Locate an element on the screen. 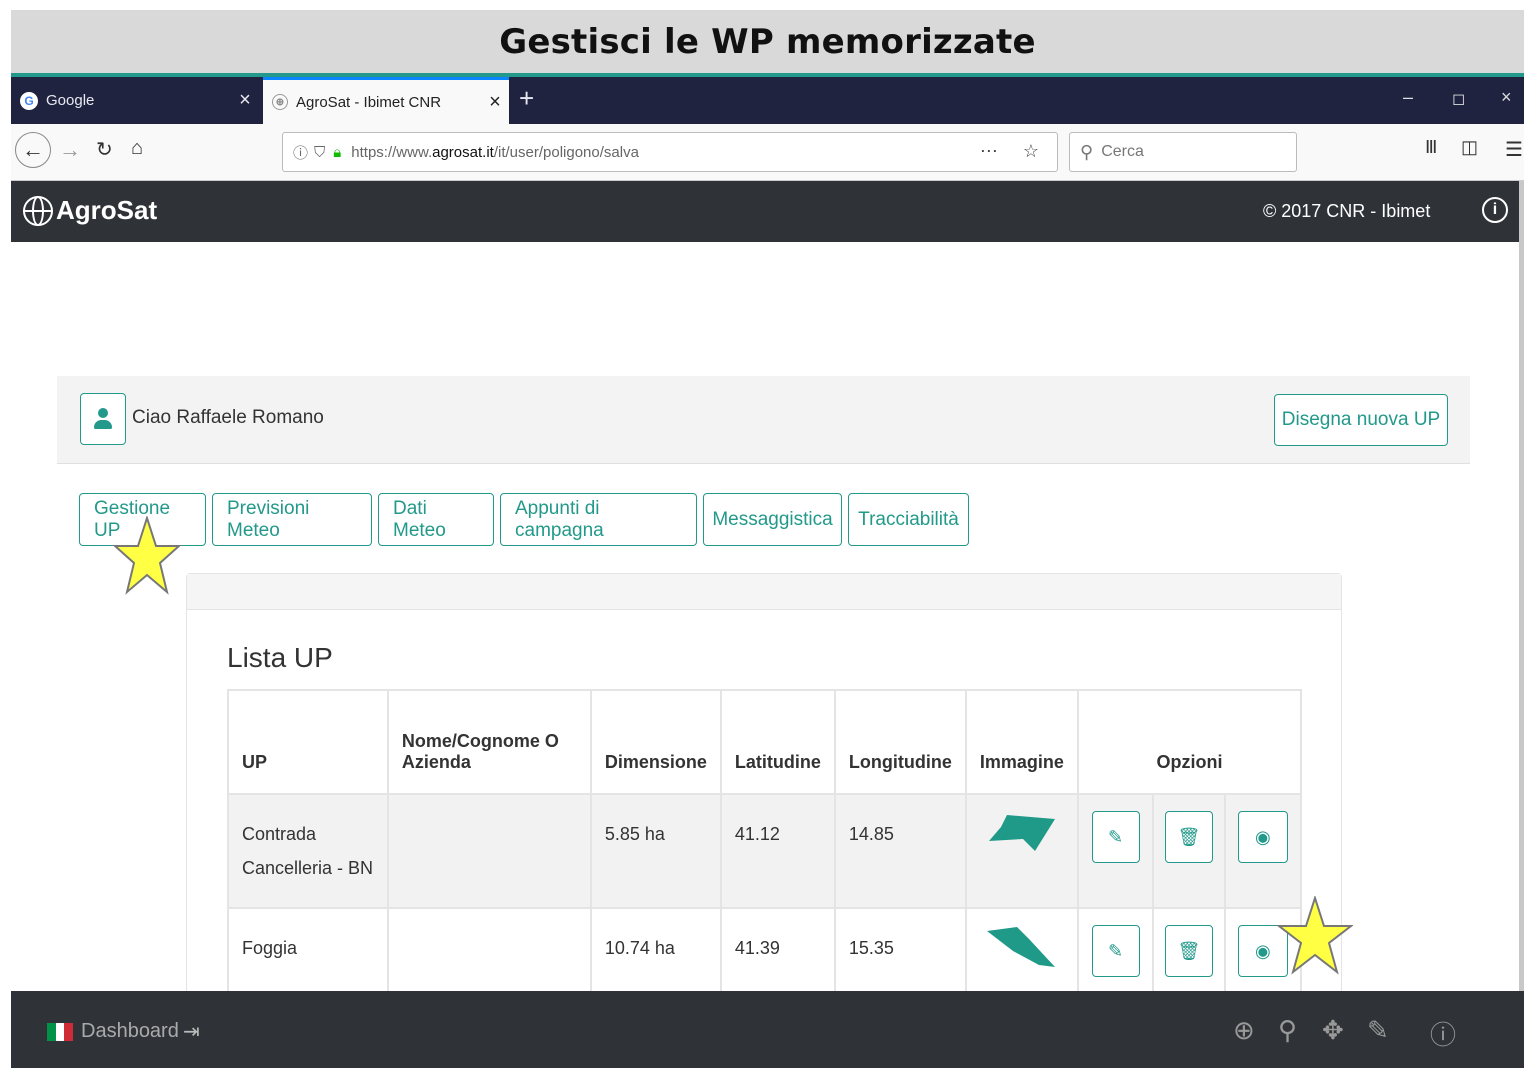 The width and height of the screenshot is (1524, 1068). app-footer: Dashboard ⇥ ⊕ ⚲ ✥ ✎ ⓘ is located at coordinates (767, 1029).